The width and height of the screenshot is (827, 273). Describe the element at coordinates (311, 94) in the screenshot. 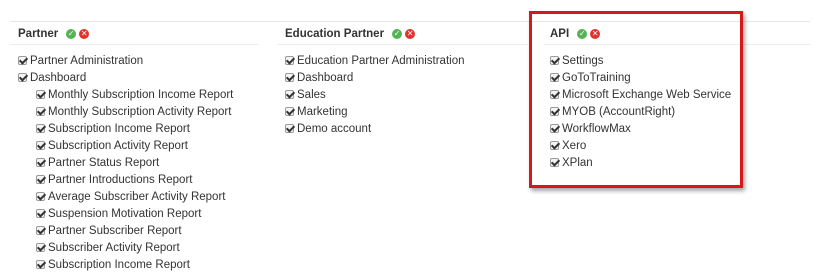

I see `permission-label: Sales` at that location.